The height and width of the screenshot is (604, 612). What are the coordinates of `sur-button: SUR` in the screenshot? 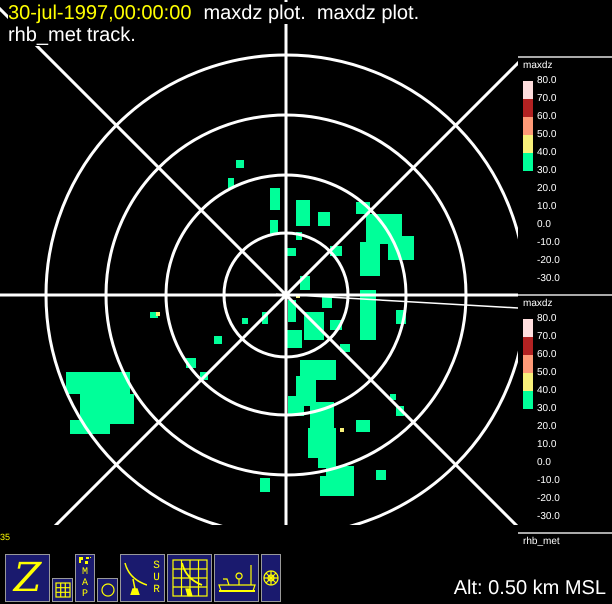 It's located at (142, 578).